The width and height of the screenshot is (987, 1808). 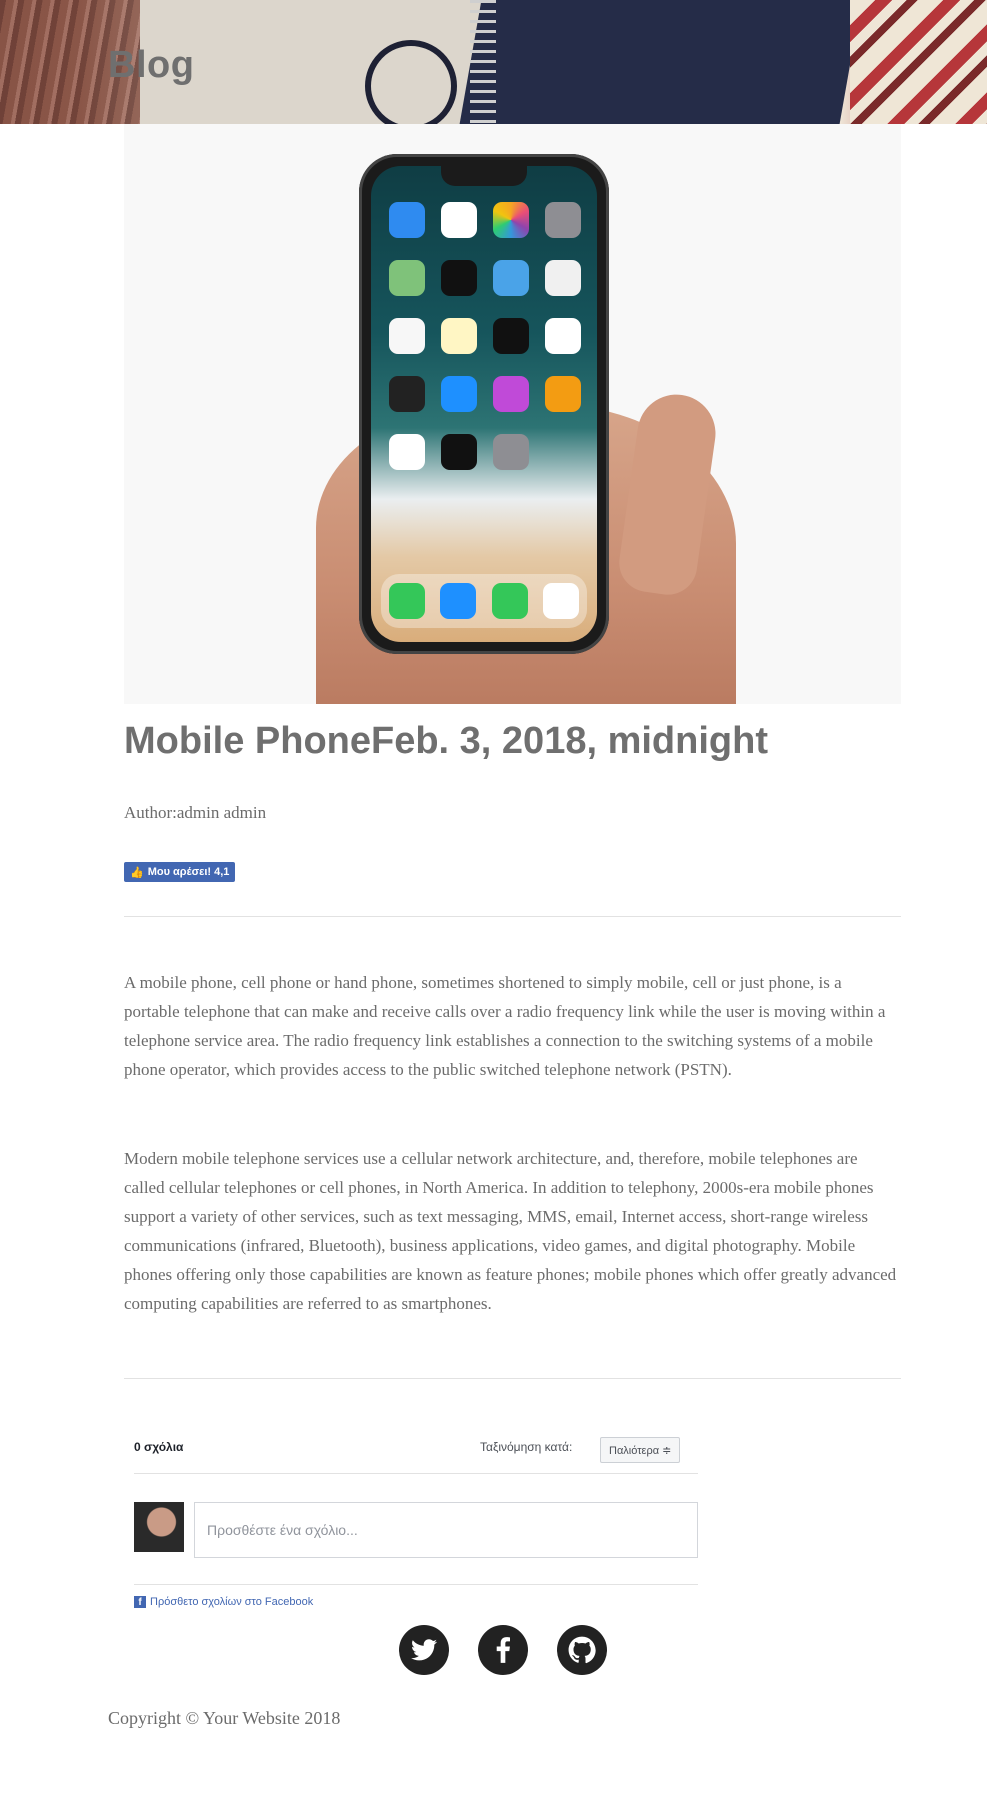 What do you see at coordinates (406, 601) in the screenshot?
I see `phone-app-icon` at bounding box center [406, 601].